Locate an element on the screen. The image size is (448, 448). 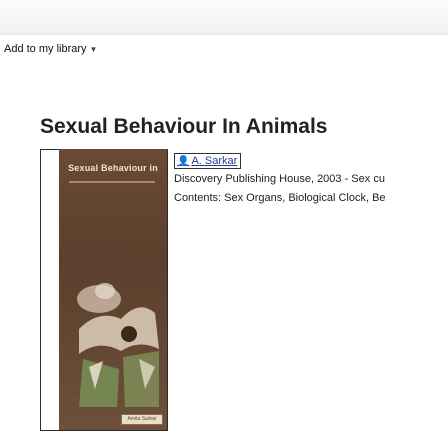
add-to-library-label: Add to my library is located at coordinates (45, 49).